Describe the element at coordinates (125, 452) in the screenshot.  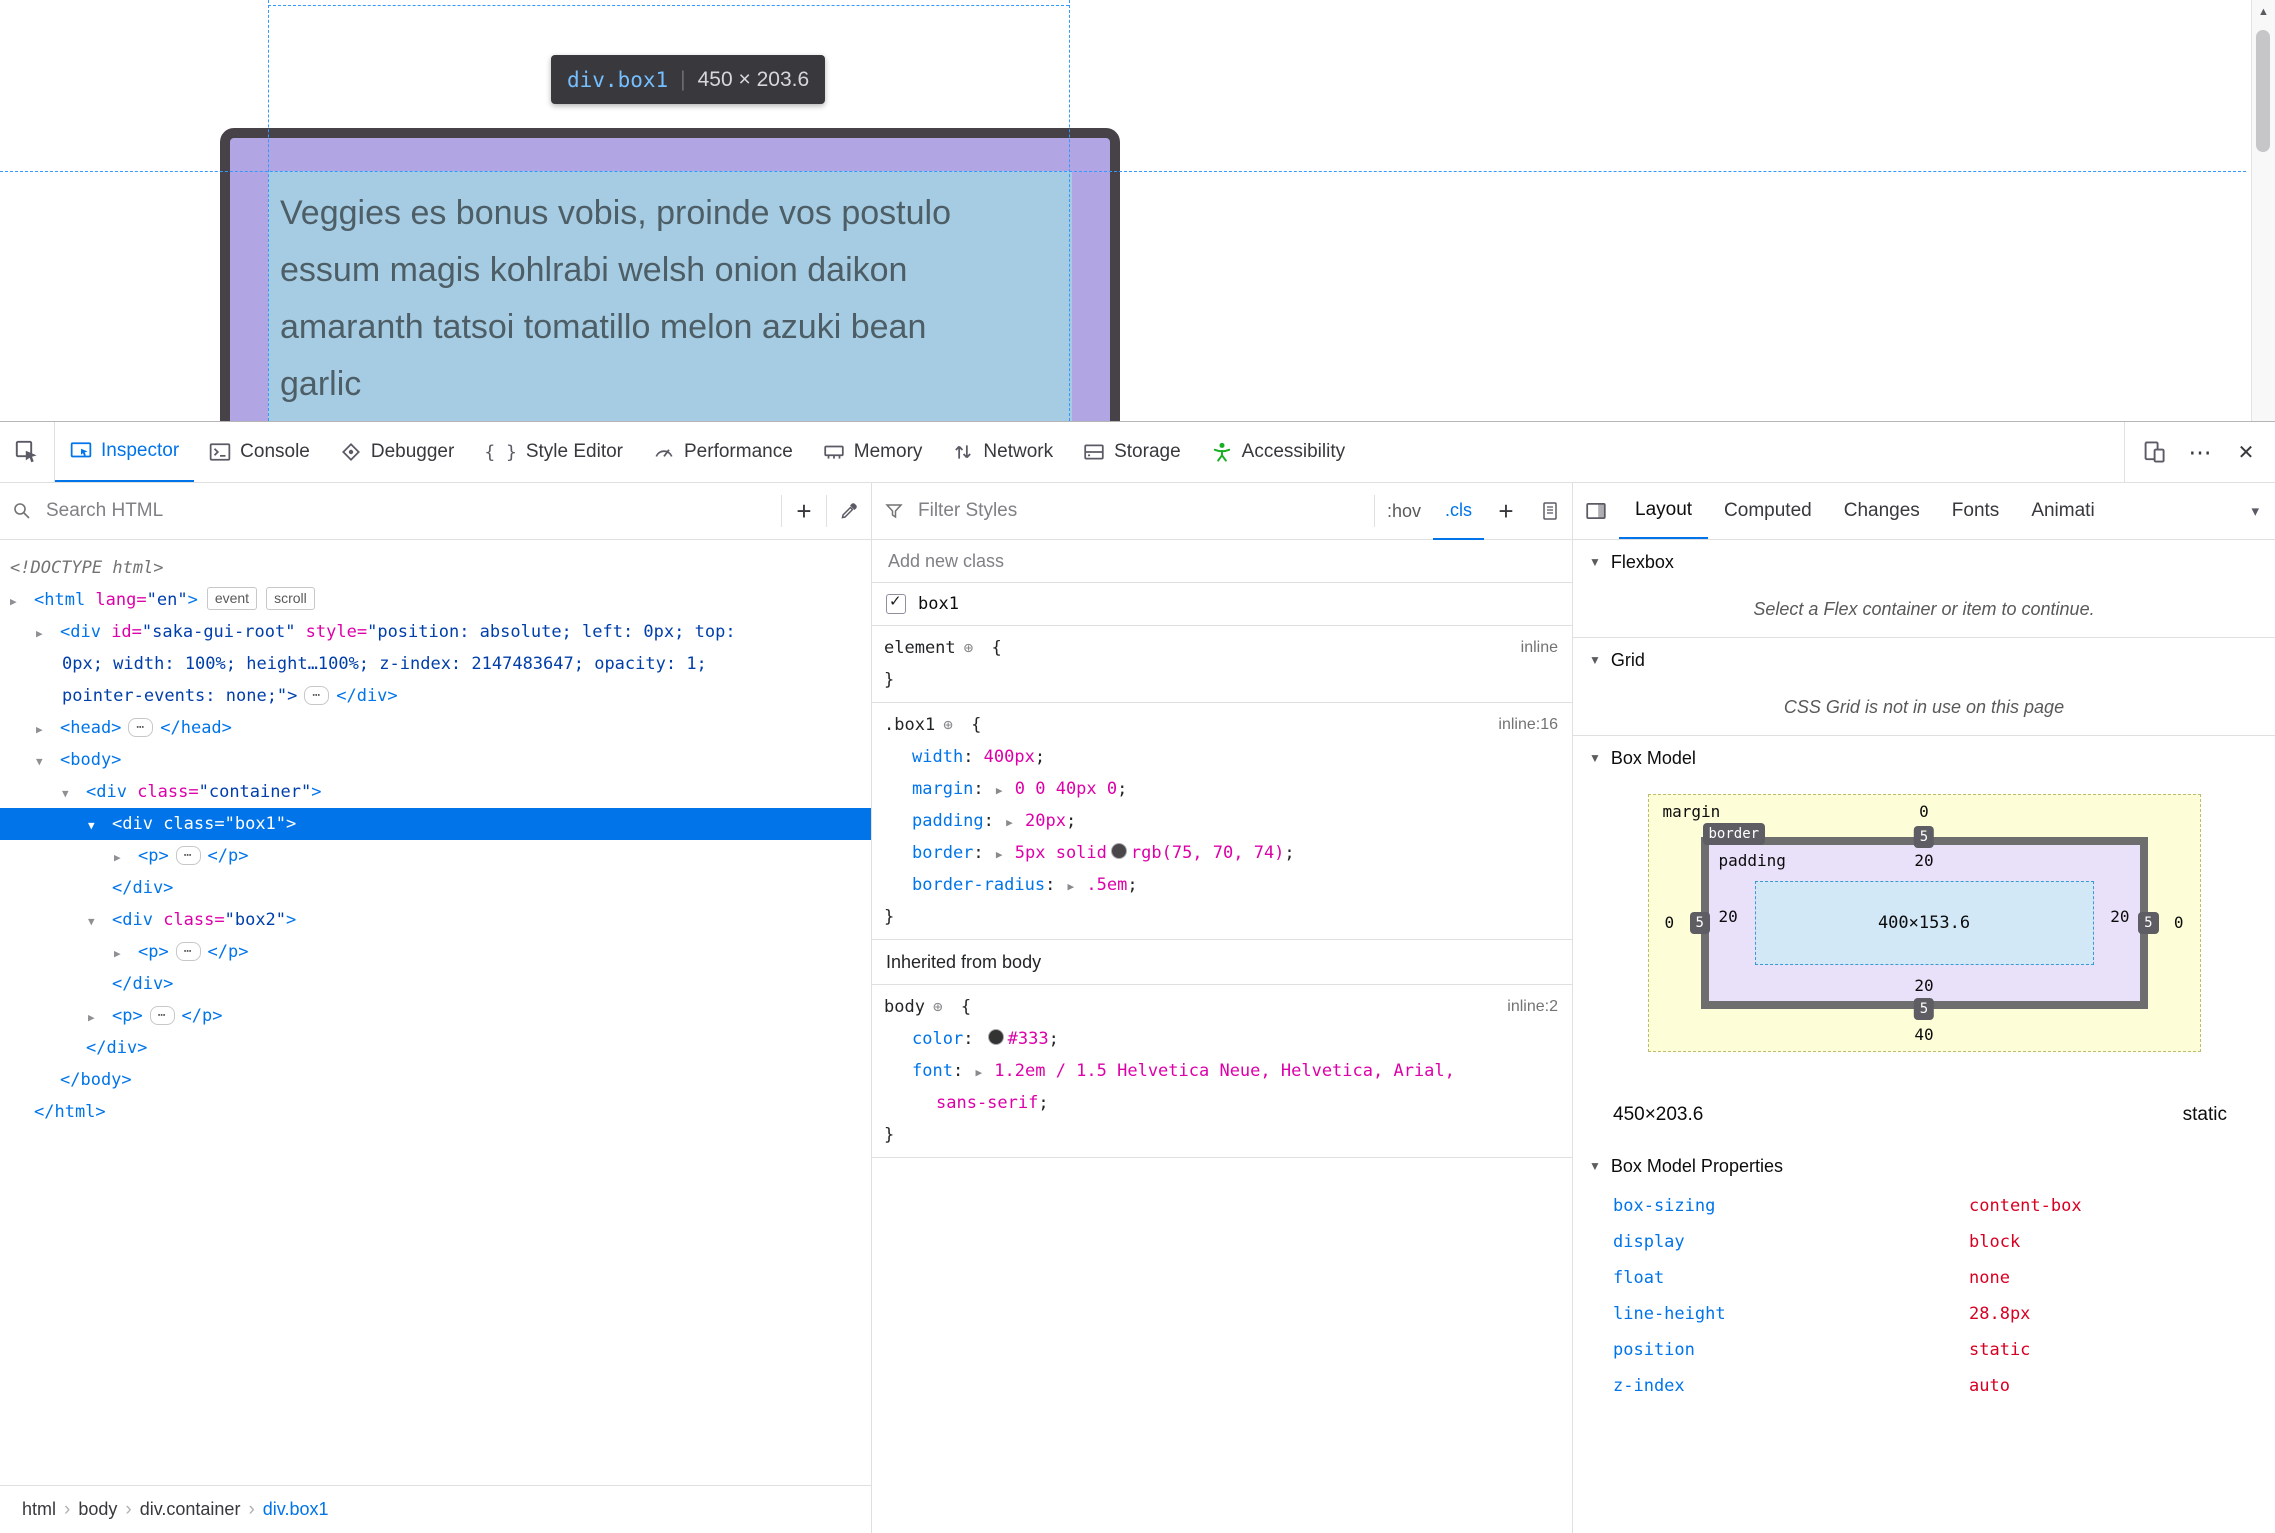
I see `tab-inspector: Inspector` at that location.